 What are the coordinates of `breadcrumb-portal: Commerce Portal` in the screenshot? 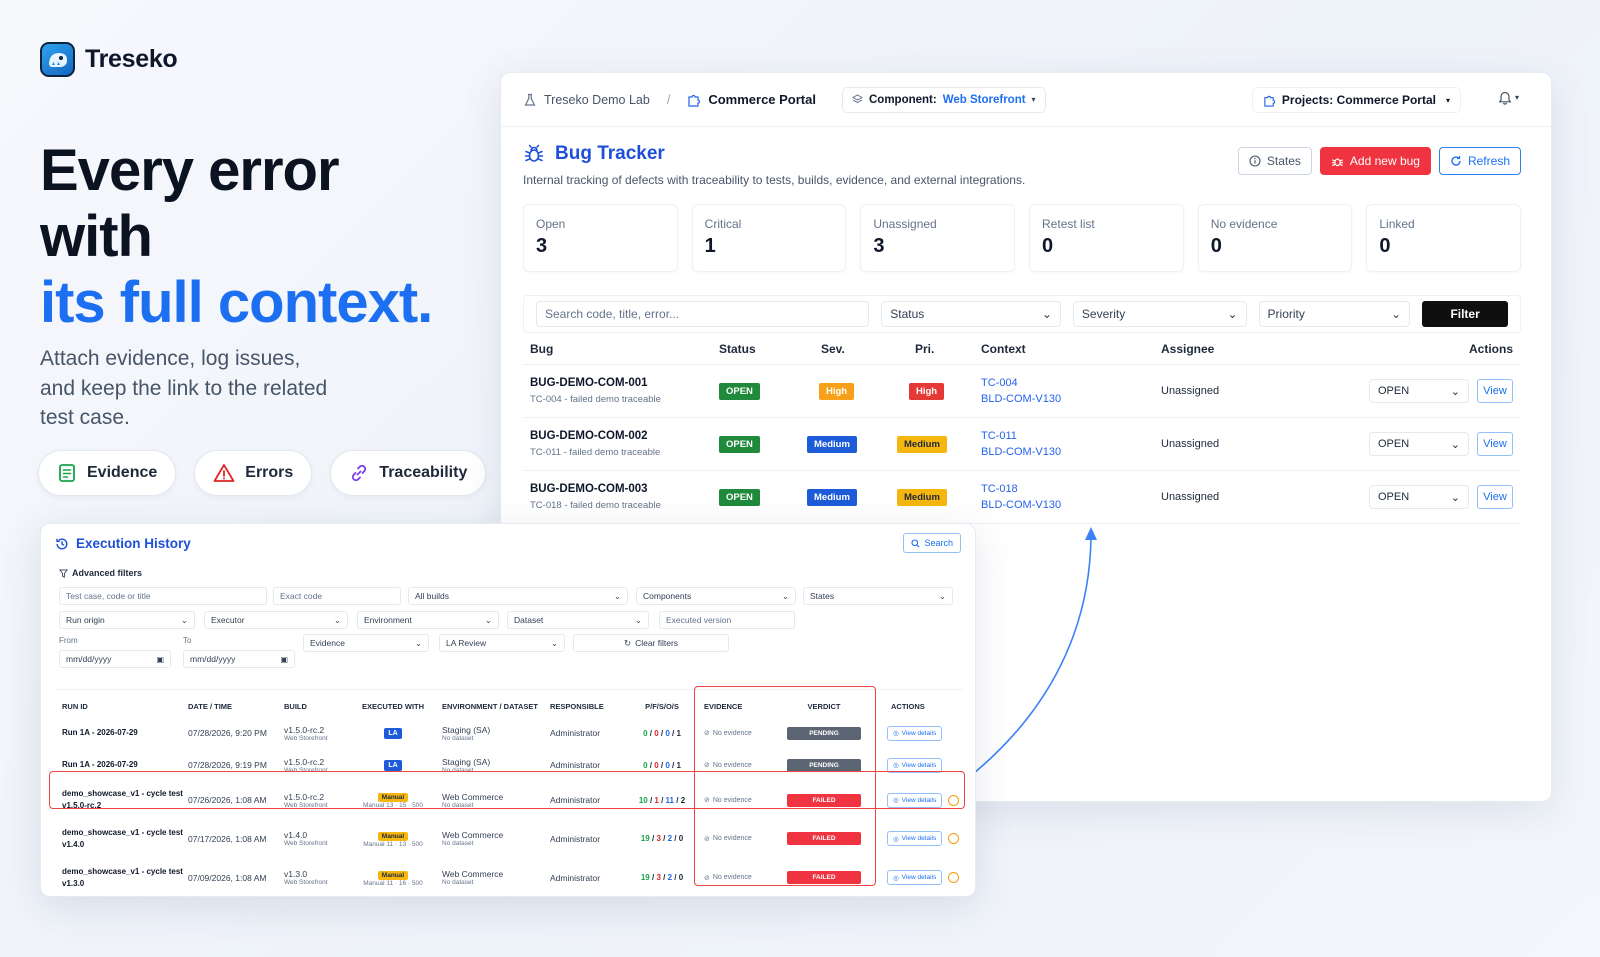 It's located at (762, 99).